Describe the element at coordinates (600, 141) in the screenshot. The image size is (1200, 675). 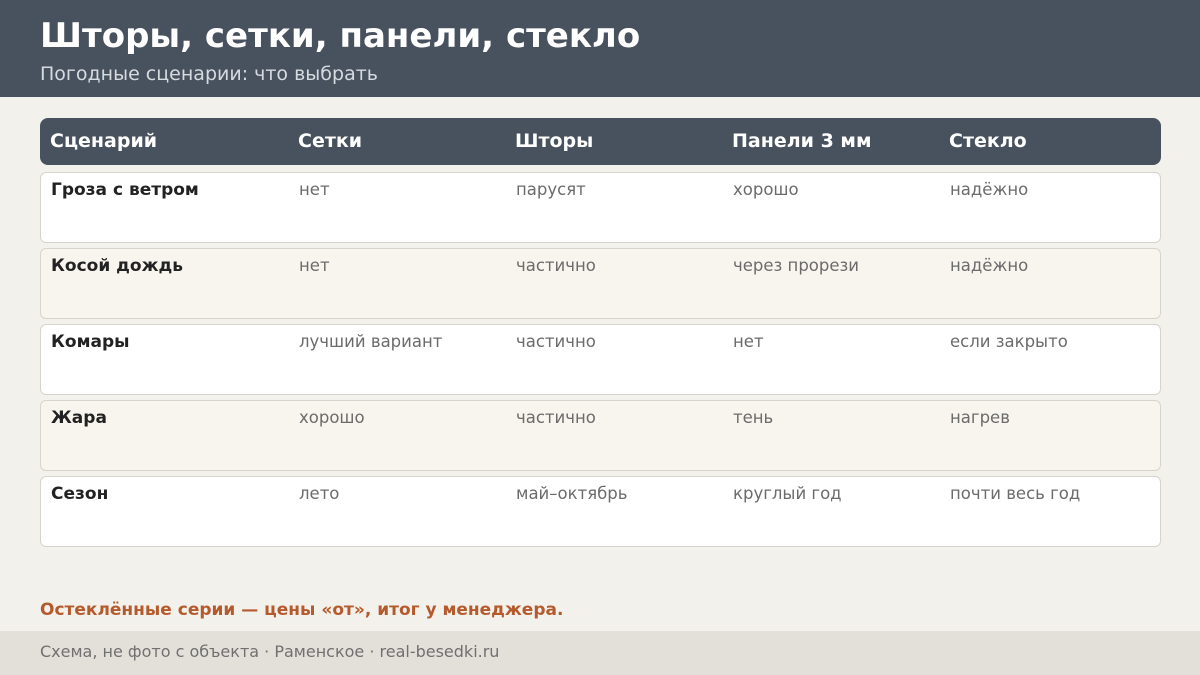
I see `table-header: Сценарий Сетки Шторы Панели 3 мм Стекло` at that location.